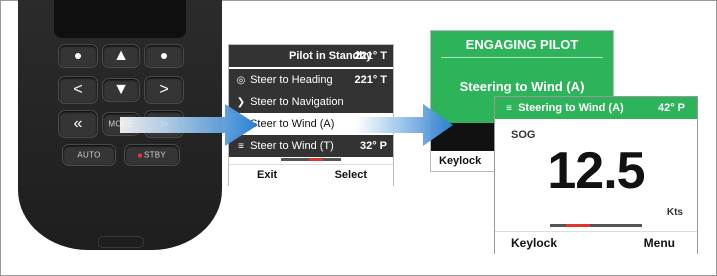 The width and height of the screenshot is (717, 276). I want to click on compass-icon: ◎, so click(241, 80).